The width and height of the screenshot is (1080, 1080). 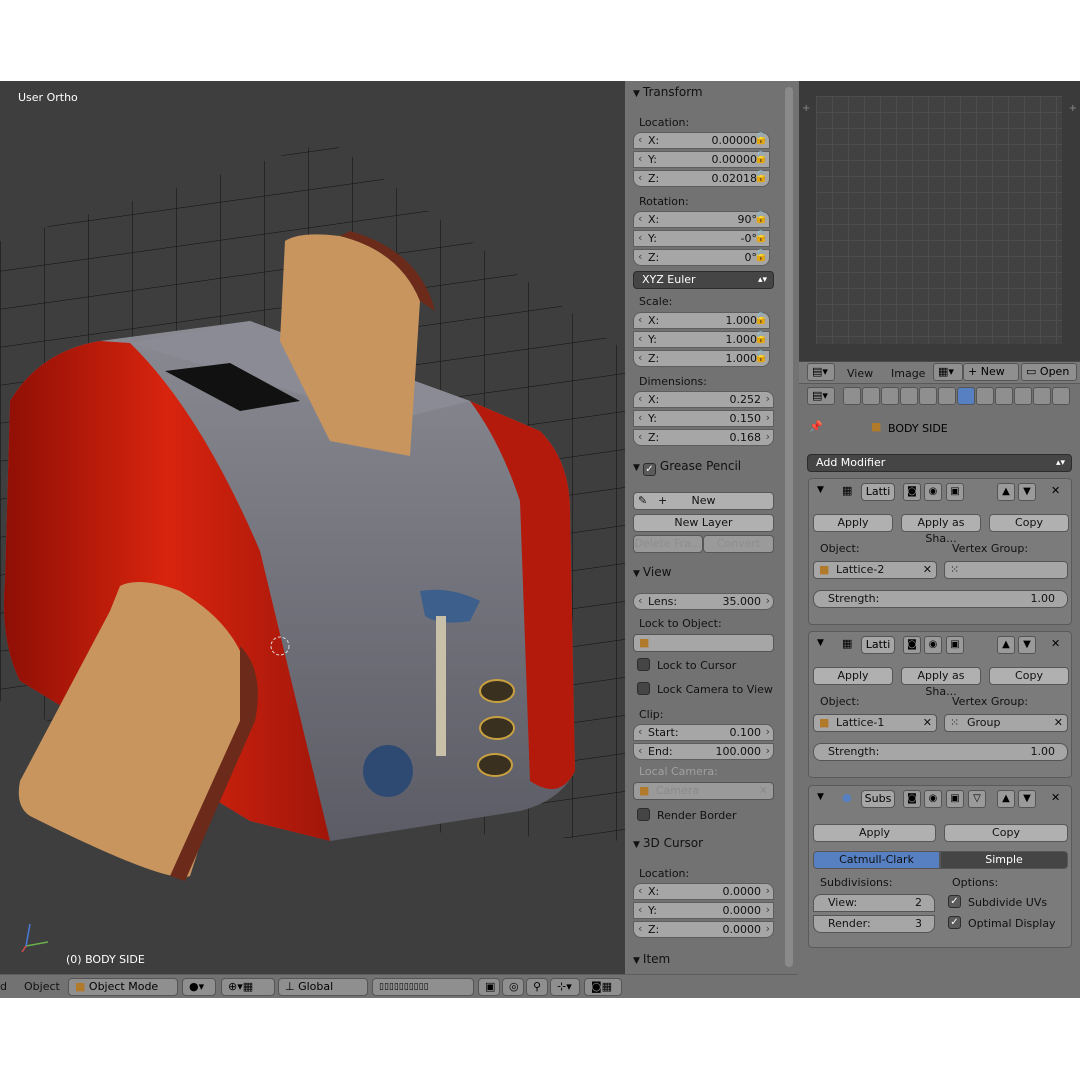 What do you see at coordinates (701, 238) in the screenshot?
I see `rotation-y-field: Y:-0°` at bounding box center [701, 238].